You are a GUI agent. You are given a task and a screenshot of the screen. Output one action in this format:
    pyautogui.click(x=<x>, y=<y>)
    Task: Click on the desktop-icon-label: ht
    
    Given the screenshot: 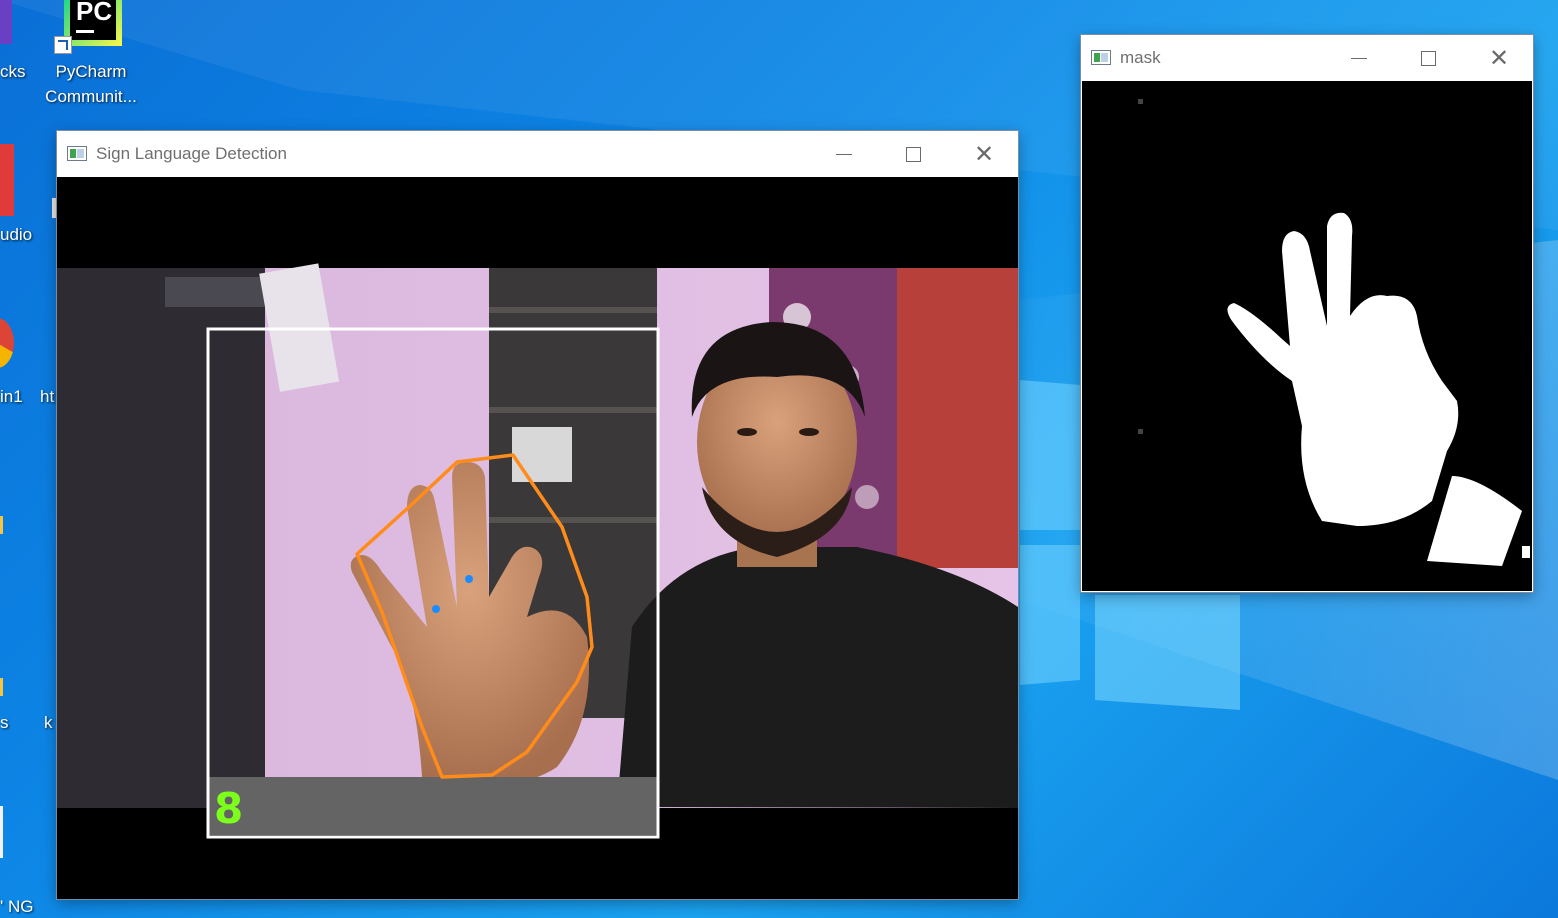 What is the action you would take?
    pyautogui.click(x=47, y=396)
    